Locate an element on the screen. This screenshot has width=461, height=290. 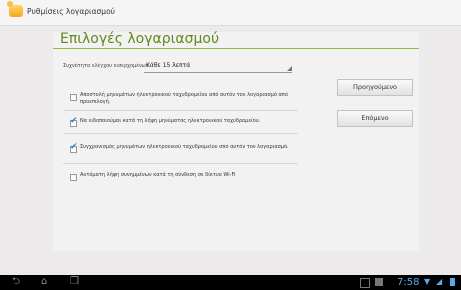
checkbox-send-default is located at coordinates (73, 97).